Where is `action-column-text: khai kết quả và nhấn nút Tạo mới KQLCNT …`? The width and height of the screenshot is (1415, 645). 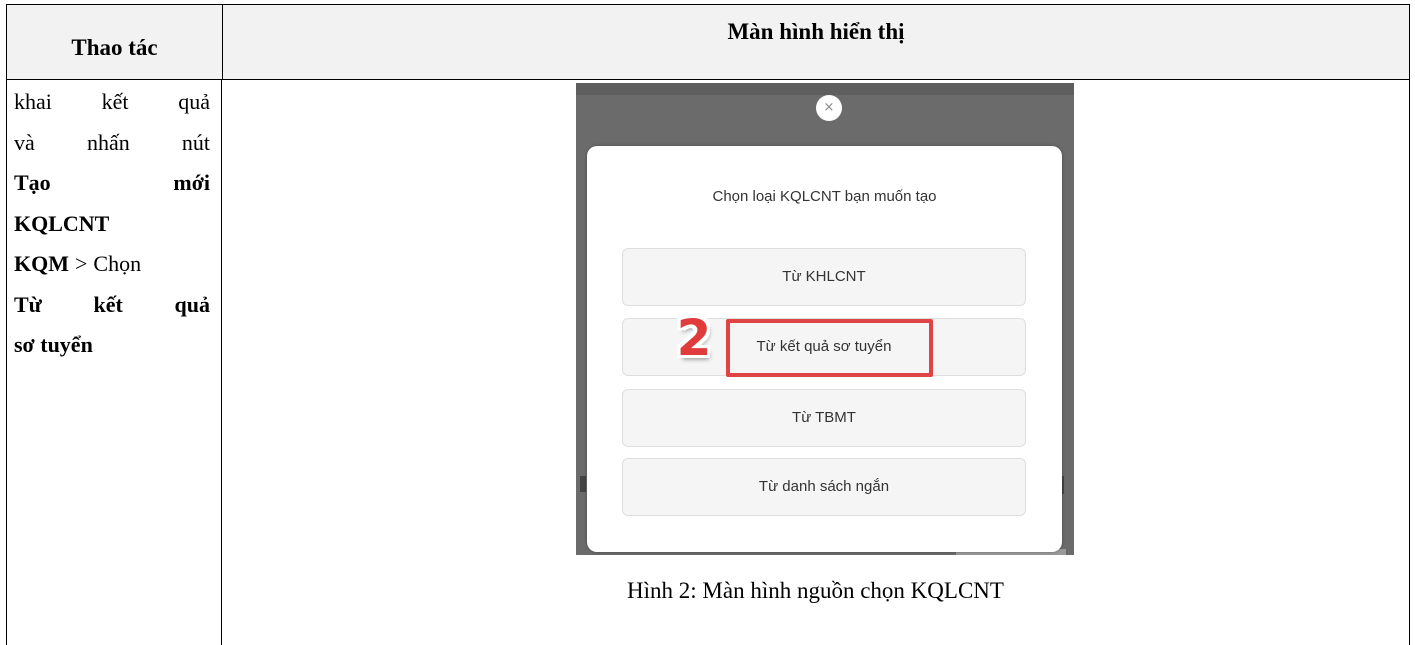 action-column-text: khai kết quả và nhấn nút Tạo mới KQLCNT … is located at coordinates (112, 224).